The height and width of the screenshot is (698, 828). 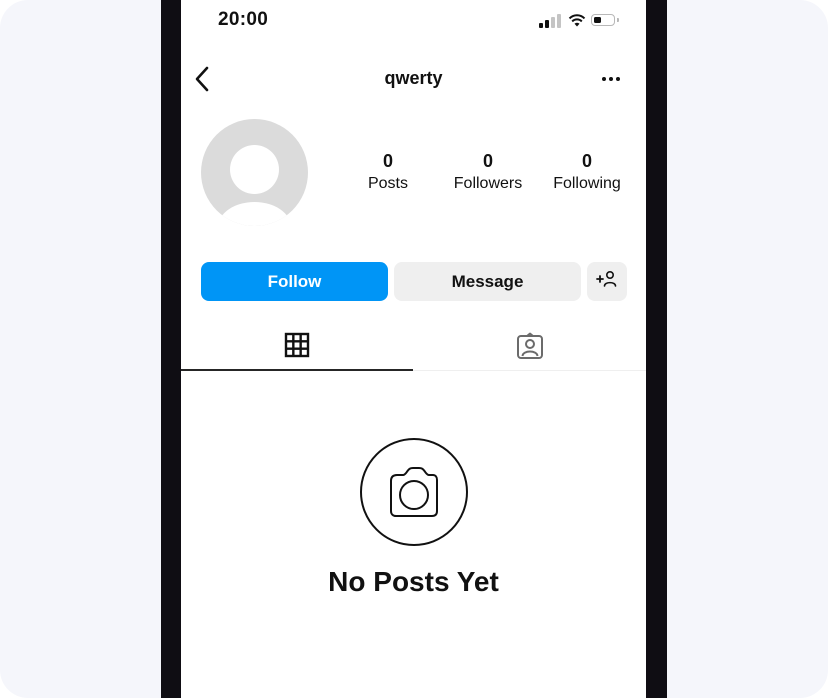 I want to click on empty-state-title: No Posts Yet, so click(x=413, y=581).